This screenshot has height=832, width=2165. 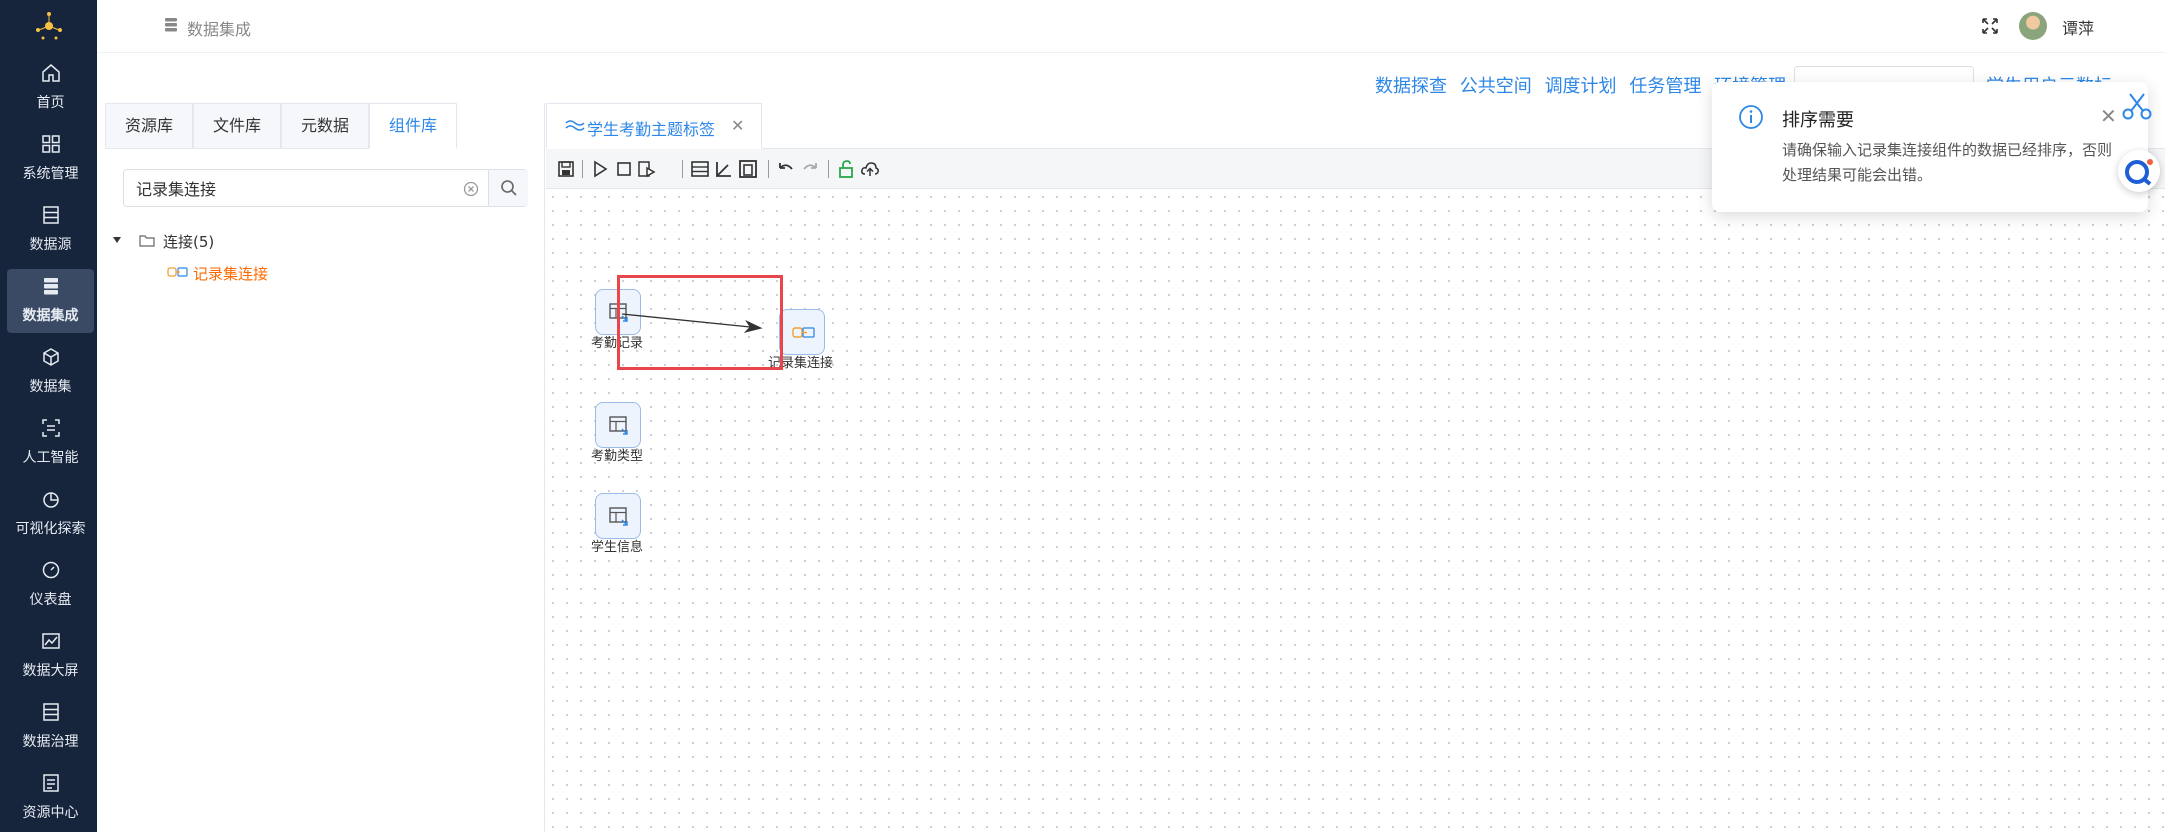 What do you see at coordinates (294, 188) in the screenshot?
I see `search-input` at bounding box center [294, 188].